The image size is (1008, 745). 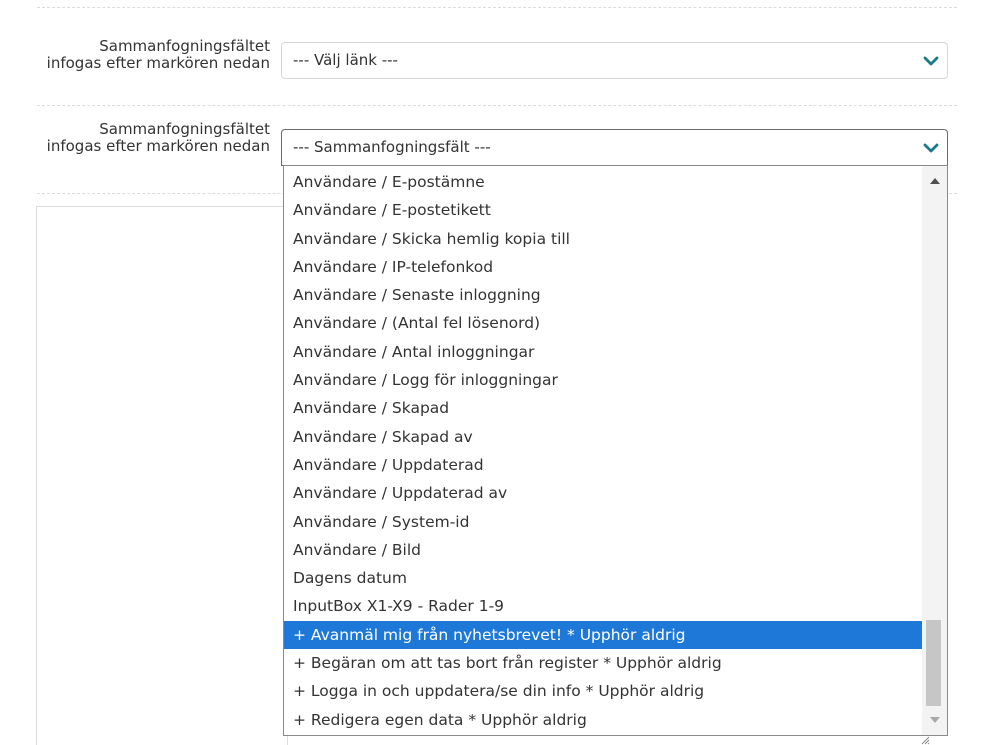 What do you see at coordinates (603, 267) in the screenshot?
I see `dropdown-option: Användare / IP-telefonkod` at bounding box center [603, 267].